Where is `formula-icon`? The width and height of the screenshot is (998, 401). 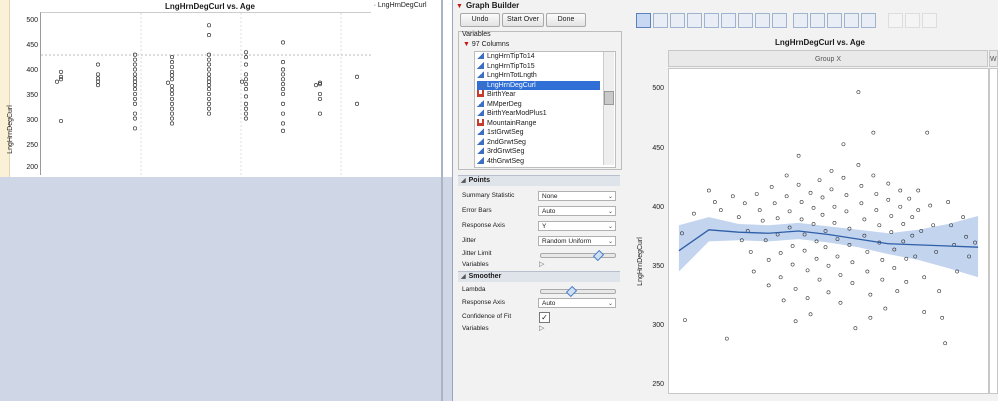 formula-icon is located at coordinates (912, 20).